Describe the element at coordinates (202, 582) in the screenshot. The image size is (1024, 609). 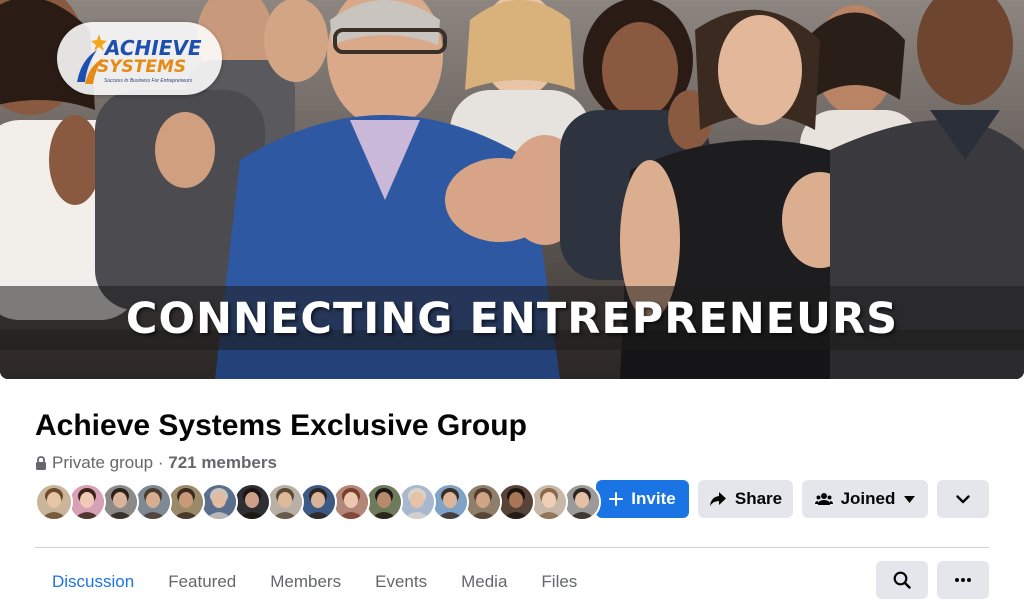
I see `tab-featured: Featured` at that location.